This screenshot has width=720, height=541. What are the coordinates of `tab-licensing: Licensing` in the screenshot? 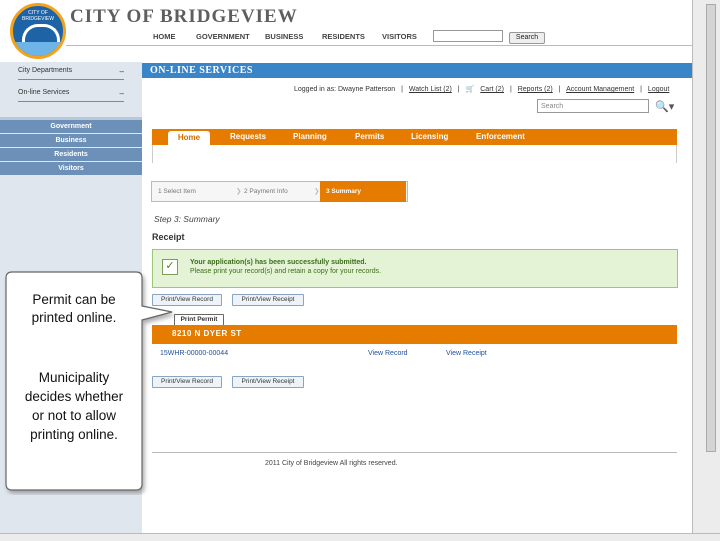 It's located at (429, 137).